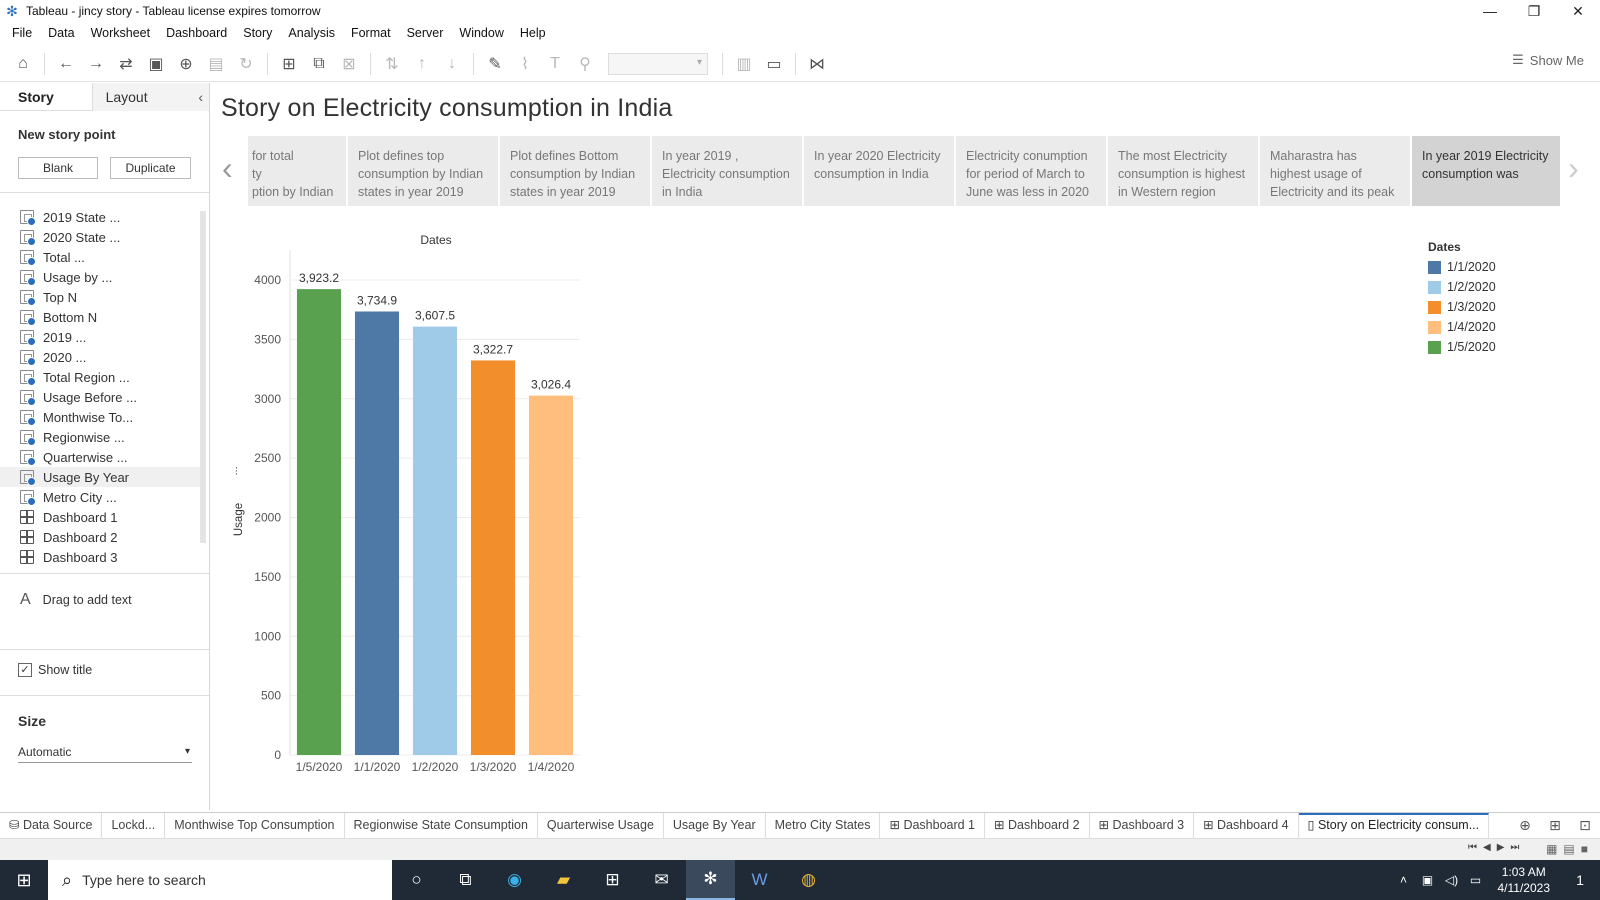 This screenshot has width=1600, height=900. What do you see at coordinates (58, 168) in the screenshot?
I see `blank-button: Blank` at bounding box center [58, 168].